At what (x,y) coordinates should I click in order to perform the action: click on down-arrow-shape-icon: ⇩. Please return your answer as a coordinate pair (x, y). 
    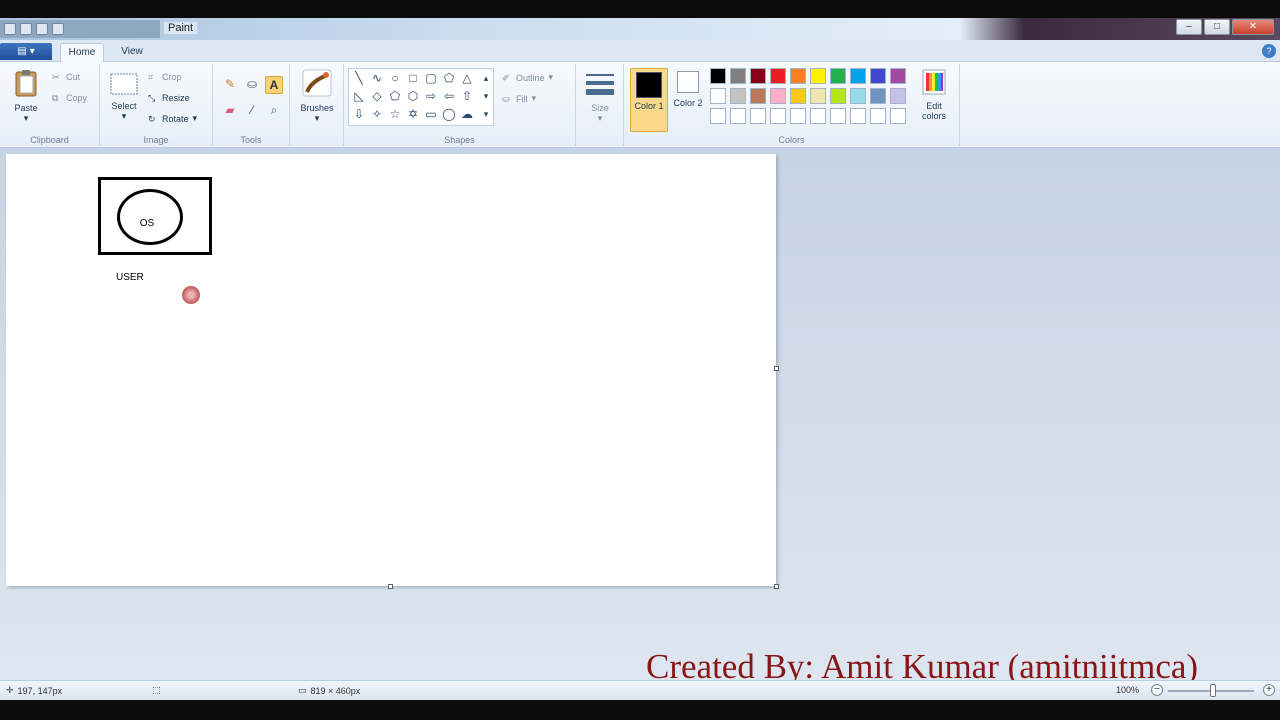
    Looking at the image, I should click on (359, 114).